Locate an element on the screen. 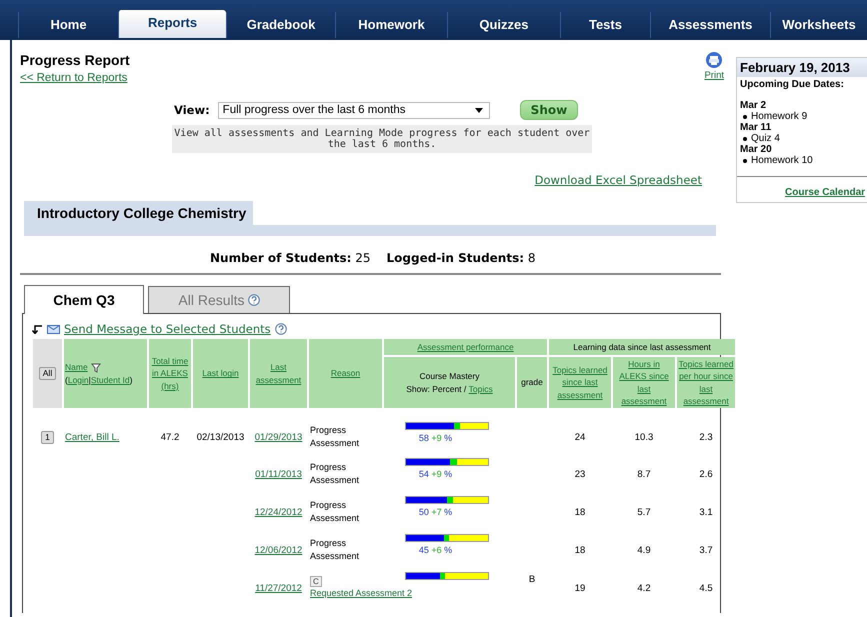 Image resolution: width=867 pixels, height=617 pixels. select-all-button: All is located at coordinates (47, 373).